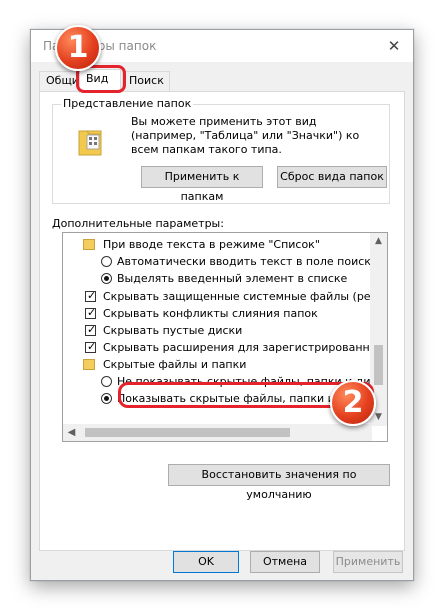 This screenshot has height=611, width=444. What do you see at coordinates (285, 562) in the screenshot?
I see `cancel-button: Отмена` at bounding box center [285, 562].